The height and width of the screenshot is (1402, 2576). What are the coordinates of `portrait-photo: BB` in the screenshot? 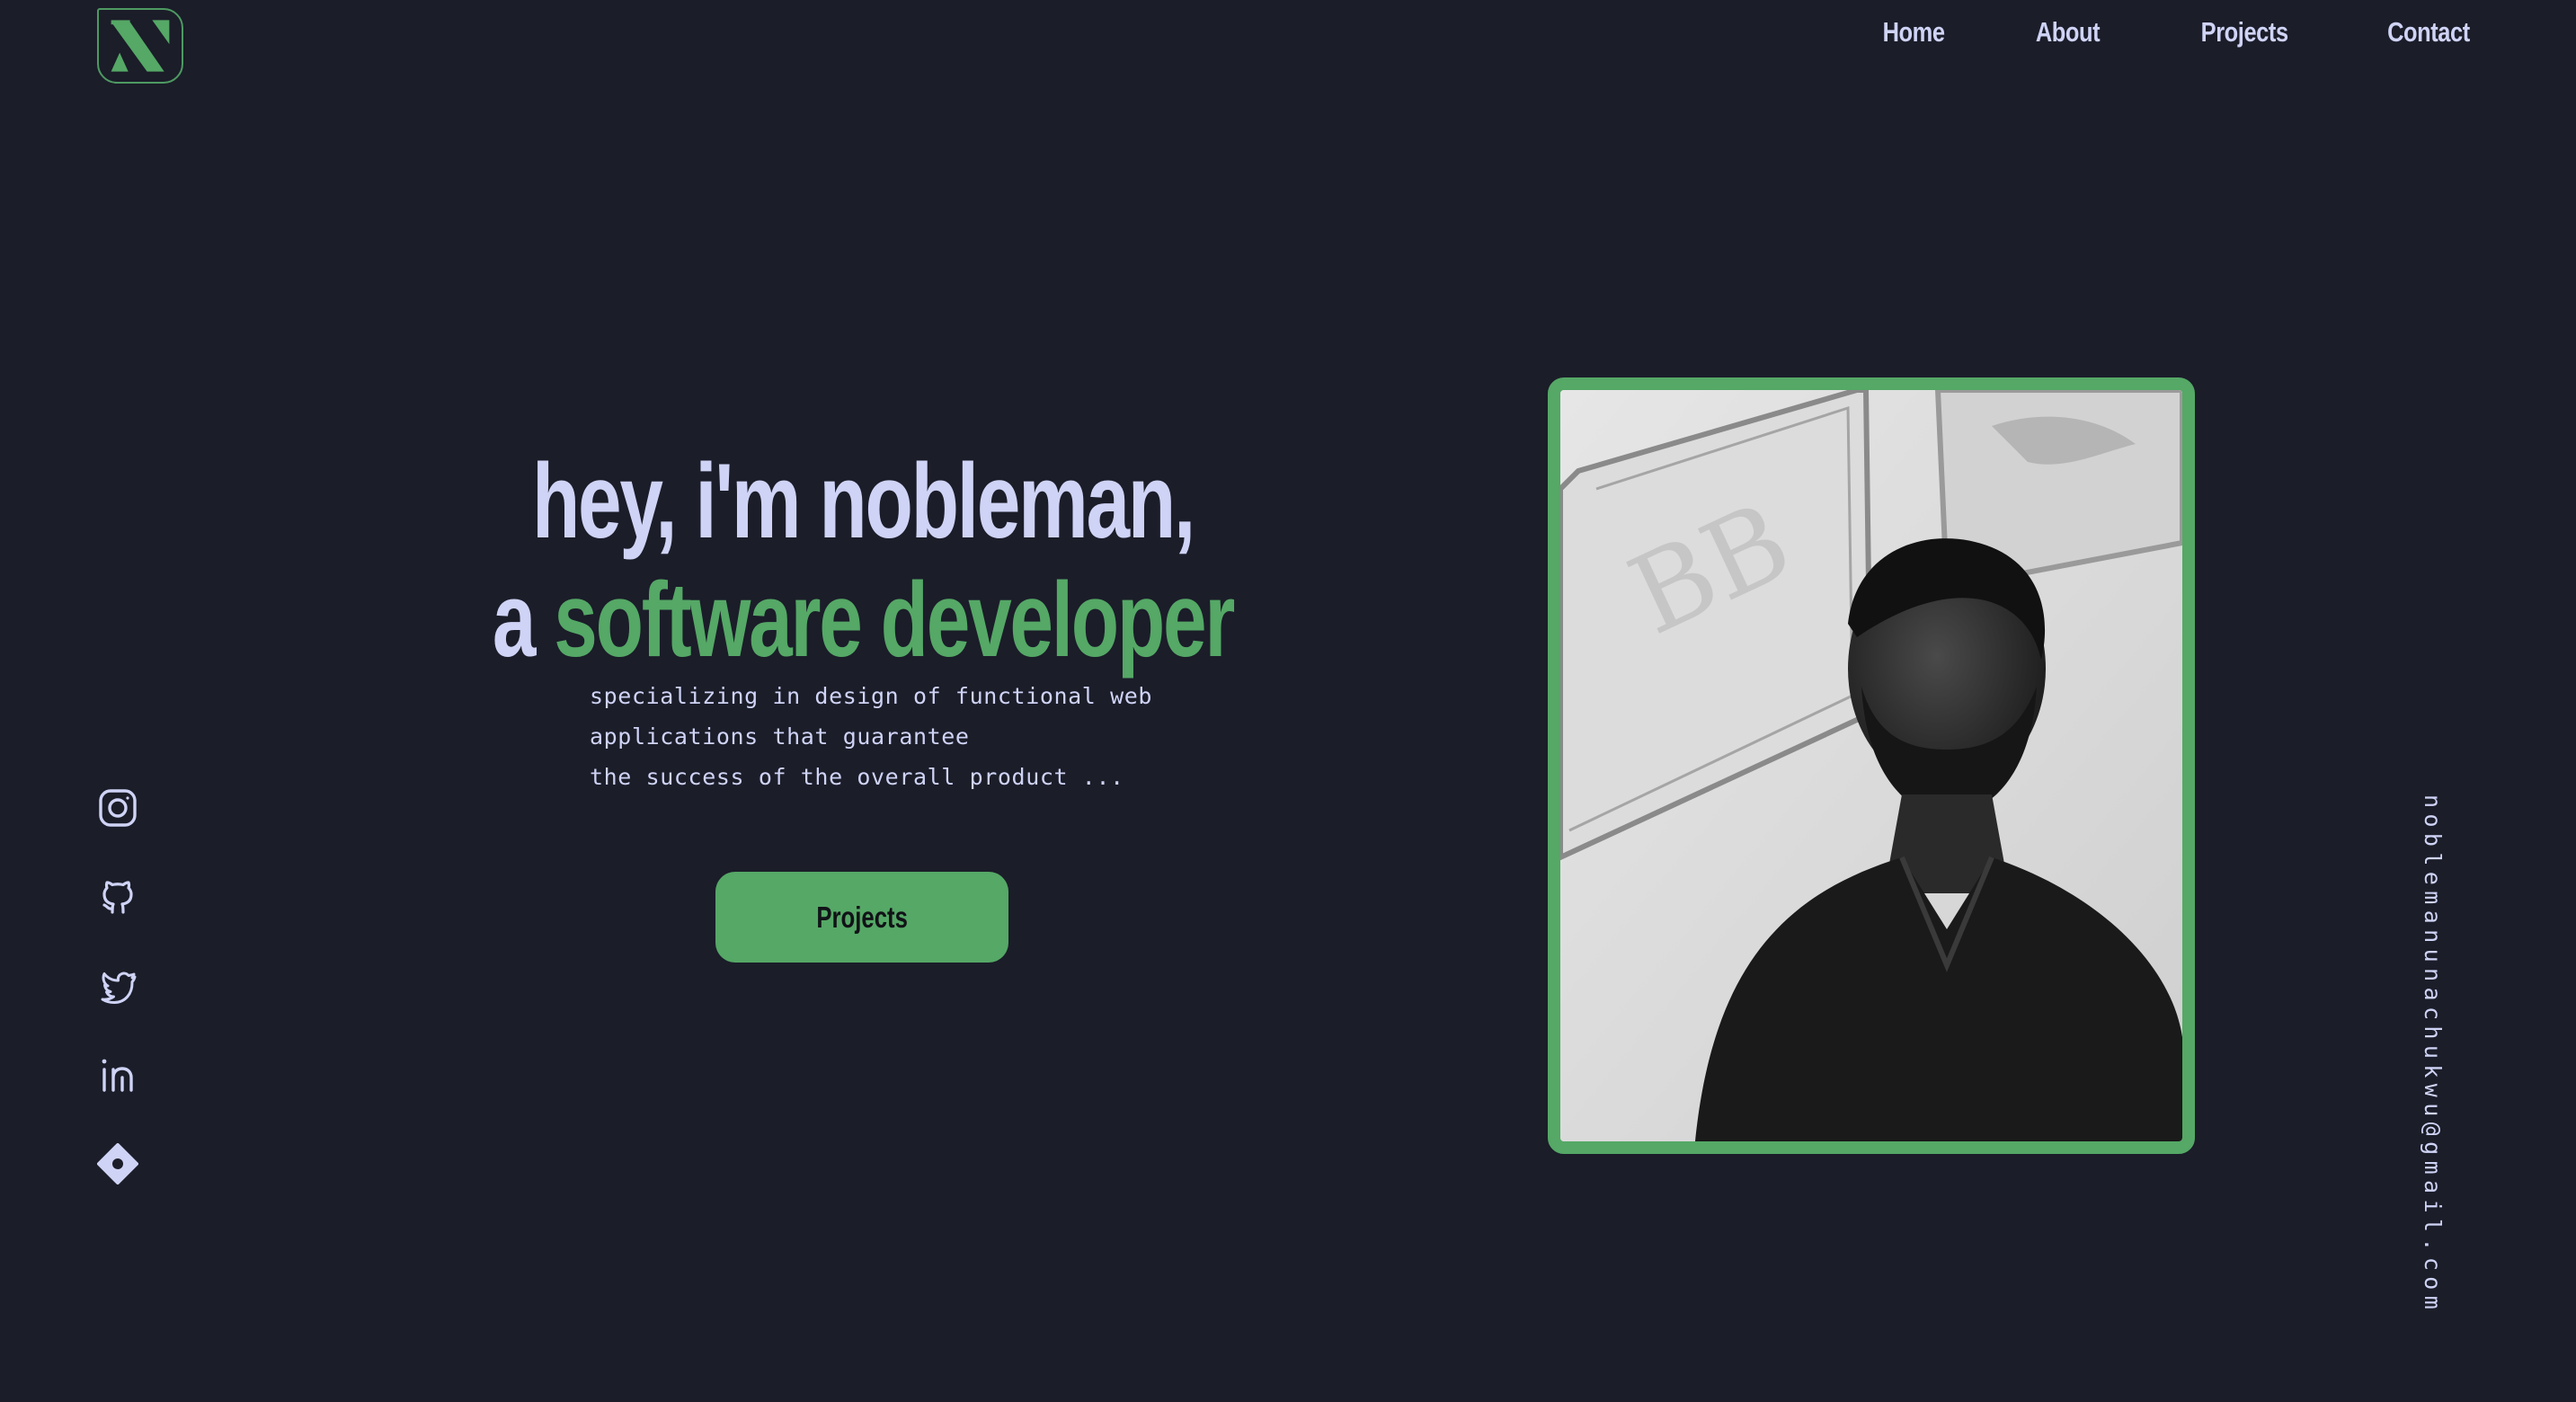 It's located at (1871, 765).